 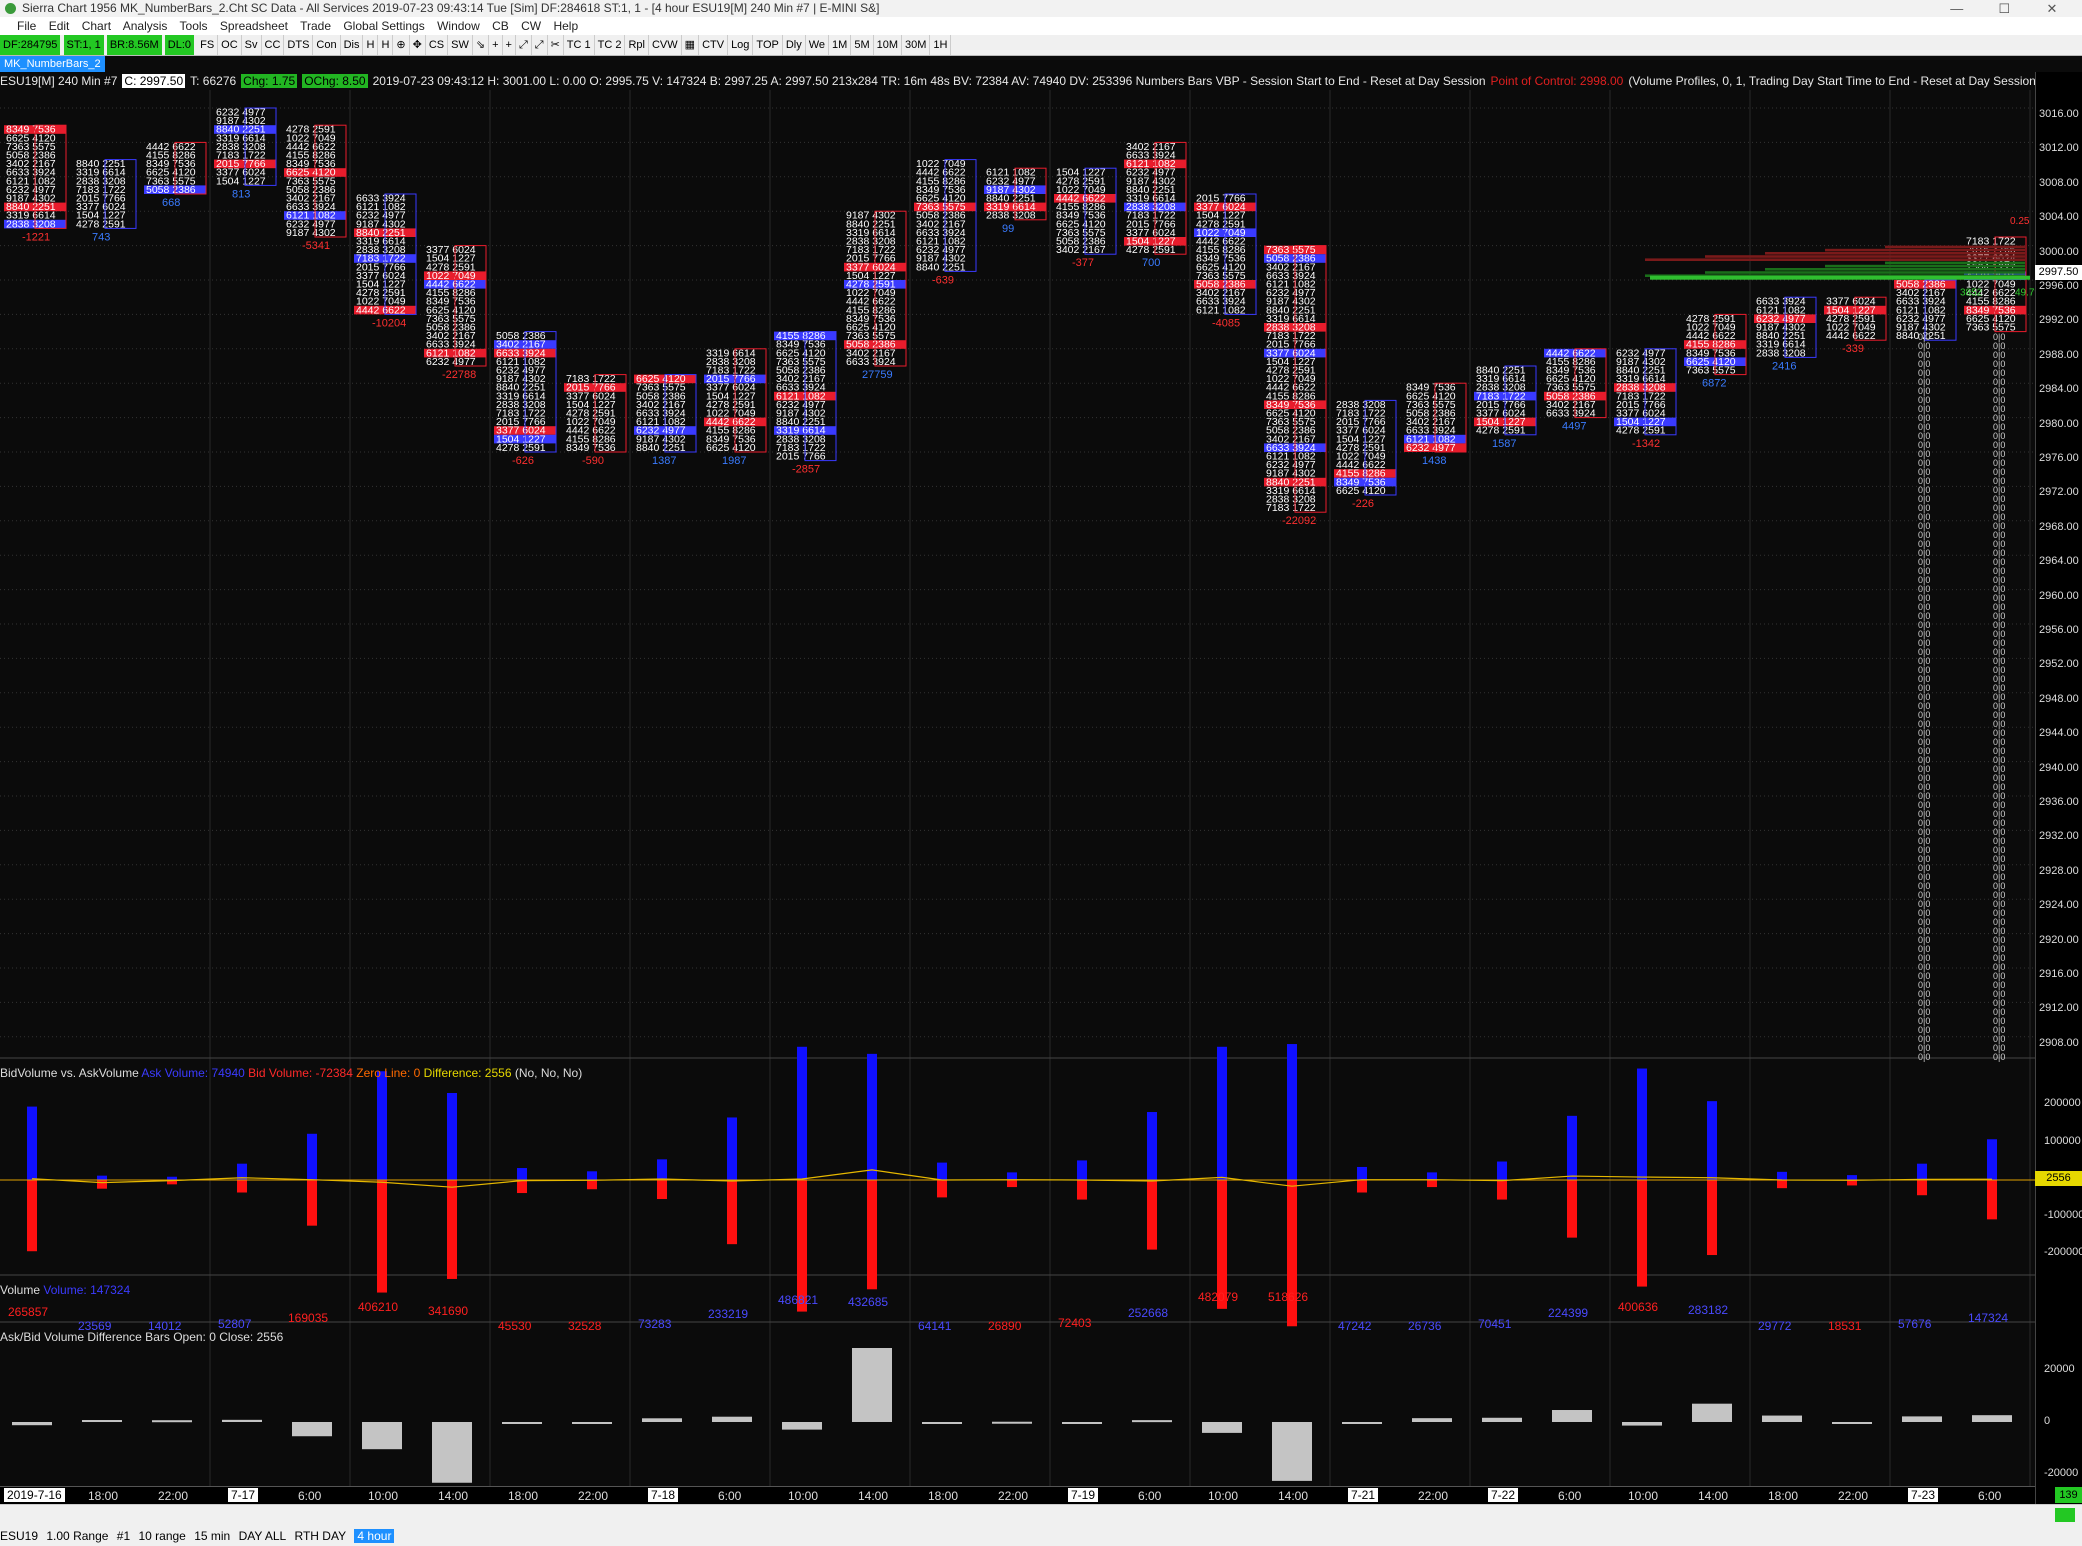 What do you see at coordinates (523, 1496) in the screenshot?
I see `time-label: 18:00` at bounding box center [523, 1496].